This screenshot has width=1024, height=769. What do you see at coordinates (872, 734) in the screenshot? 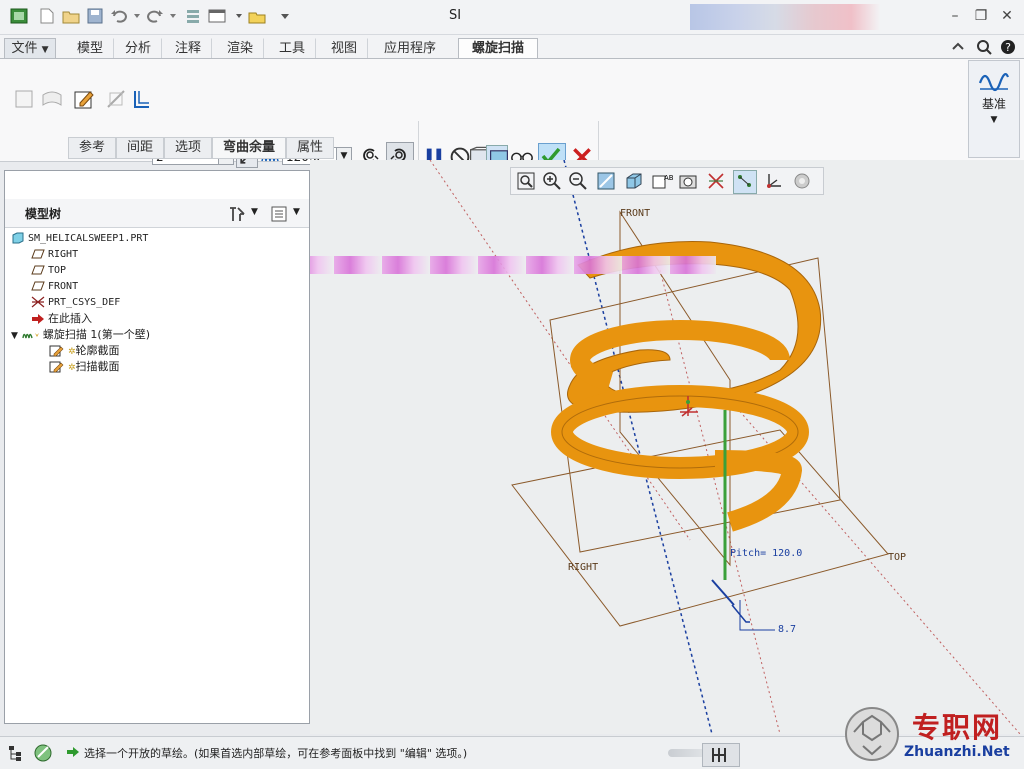
I see `watermark-logo-icon` at bounding box center [872, 734].